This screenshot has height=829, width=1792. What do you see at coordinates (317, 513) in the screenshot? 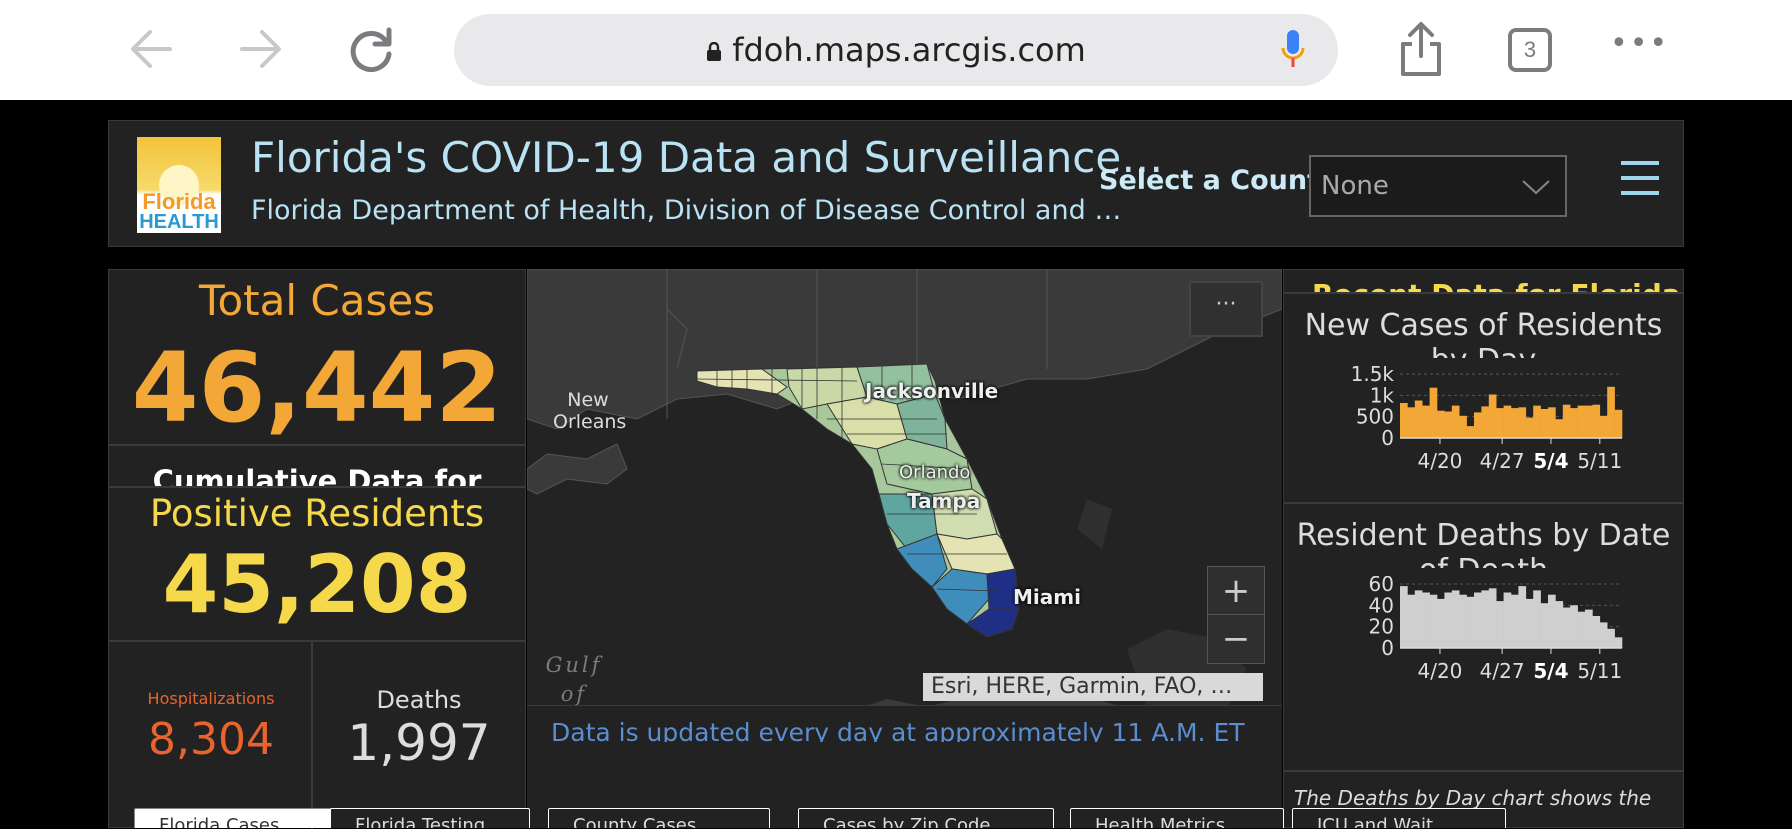
I see `positive-residents-label: Positive Residents` at bounding box center [317, 513].